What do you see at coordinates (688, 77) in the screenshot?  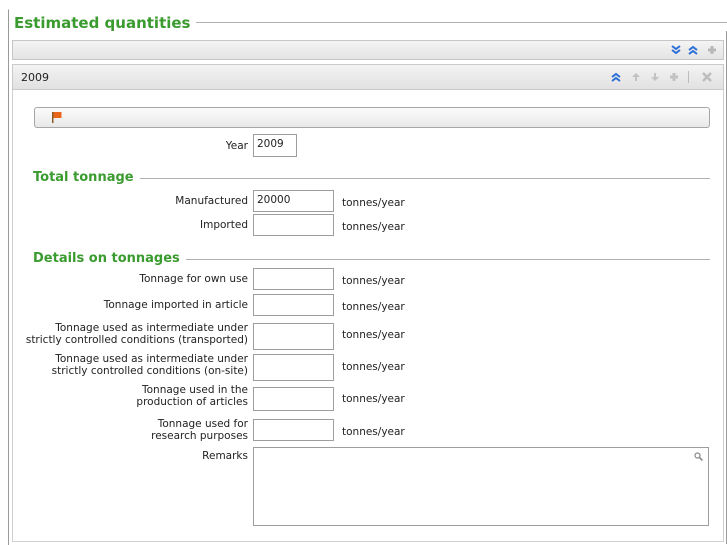 I see `toolbar-separator` at bounding box center [688, 77].